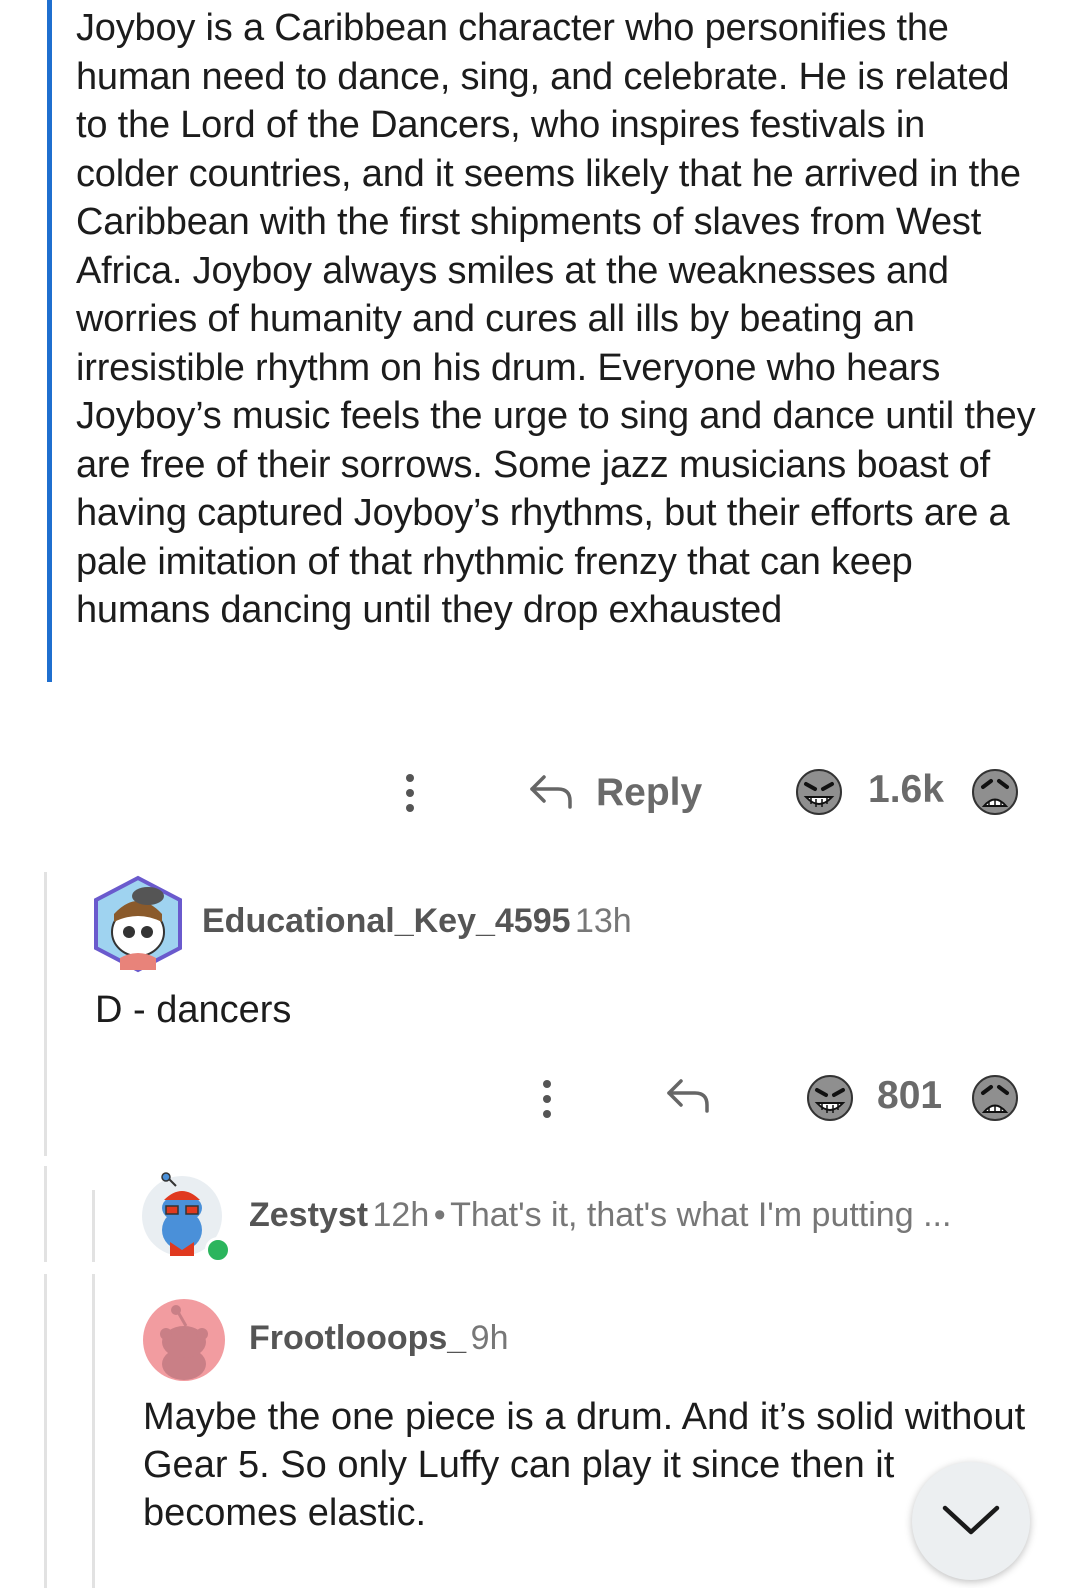 The image size is (1079, 1588). I want to click on reply-button: Reply, so click(615, 793).